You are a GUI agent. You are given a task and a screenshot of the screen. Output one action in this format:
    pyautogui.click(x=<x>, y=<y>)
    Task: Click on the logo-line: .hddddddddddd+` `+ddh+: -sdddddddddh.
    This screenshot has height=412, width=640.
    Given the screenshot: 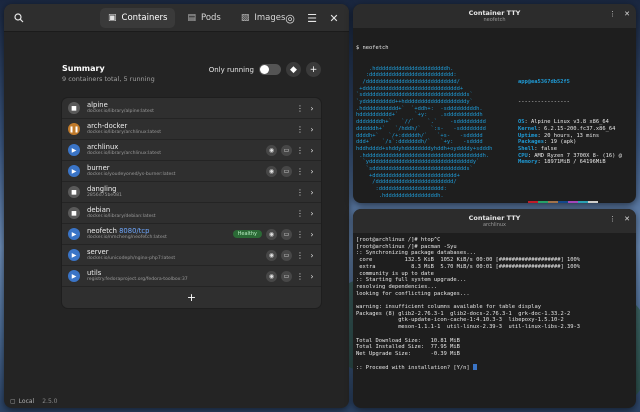 What is the action you would take?
    pyautogui.click(x=419, y=108)
    